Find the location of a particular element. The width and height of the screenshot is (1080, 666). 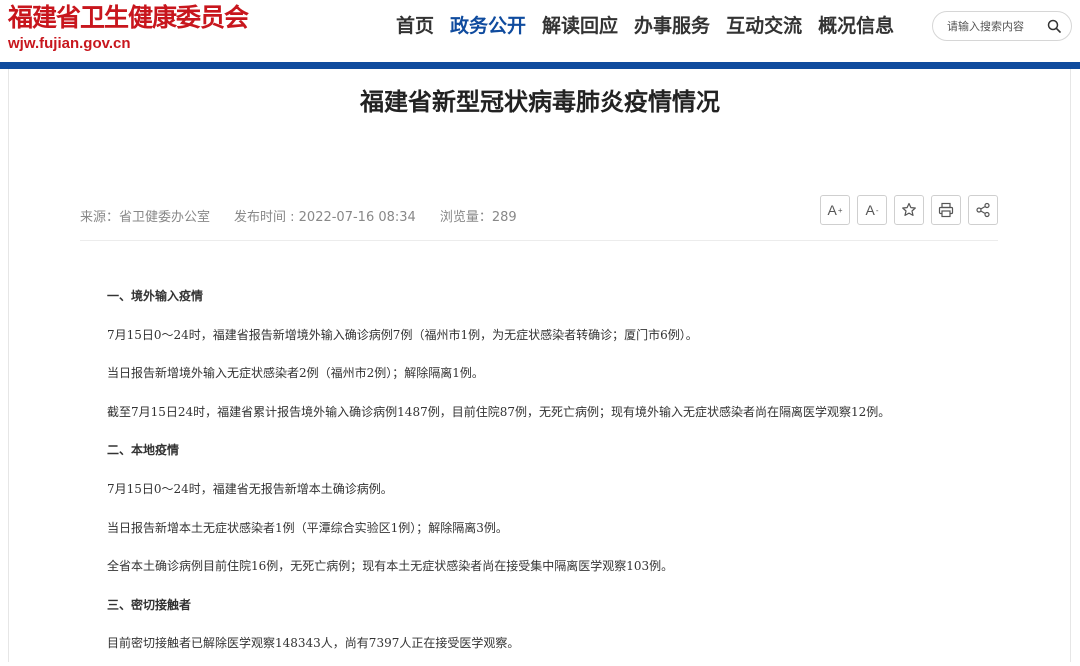

share-icon is located at coordinates (983, 210).